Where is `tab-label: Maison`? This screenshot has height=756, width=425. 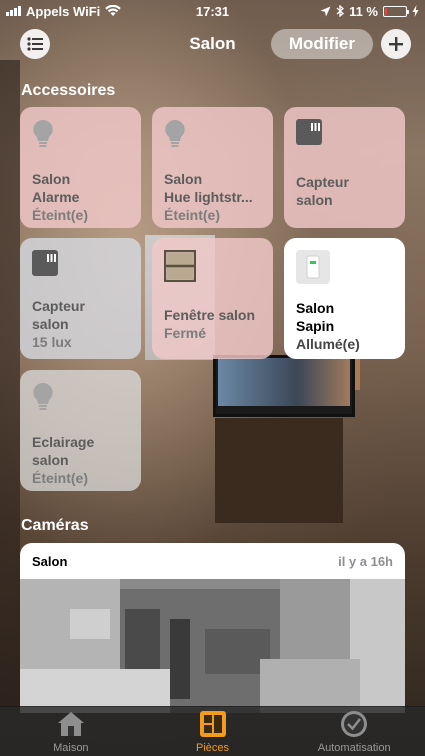 tab-label: Maison is located at coordinates (71, 748).